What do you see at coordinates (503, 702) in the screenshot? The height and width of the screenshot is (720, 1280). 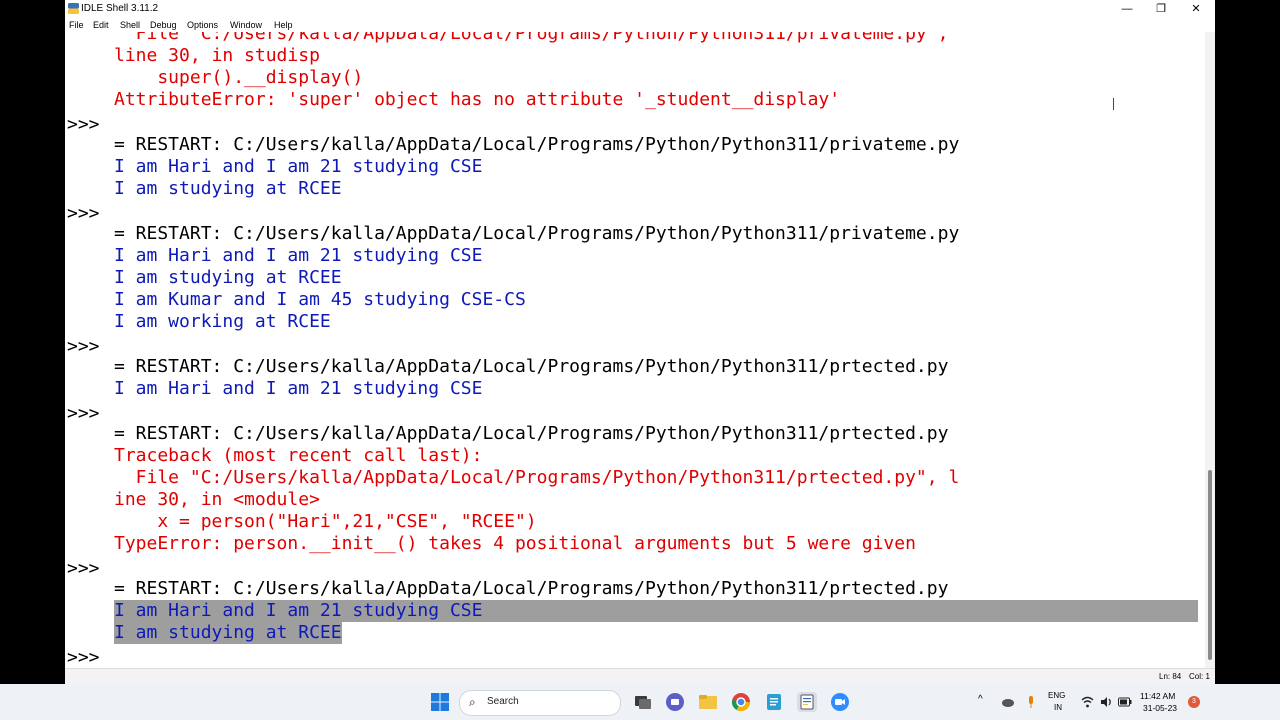 I see `search-placeholder: Search` at bounding box center [503, 702].